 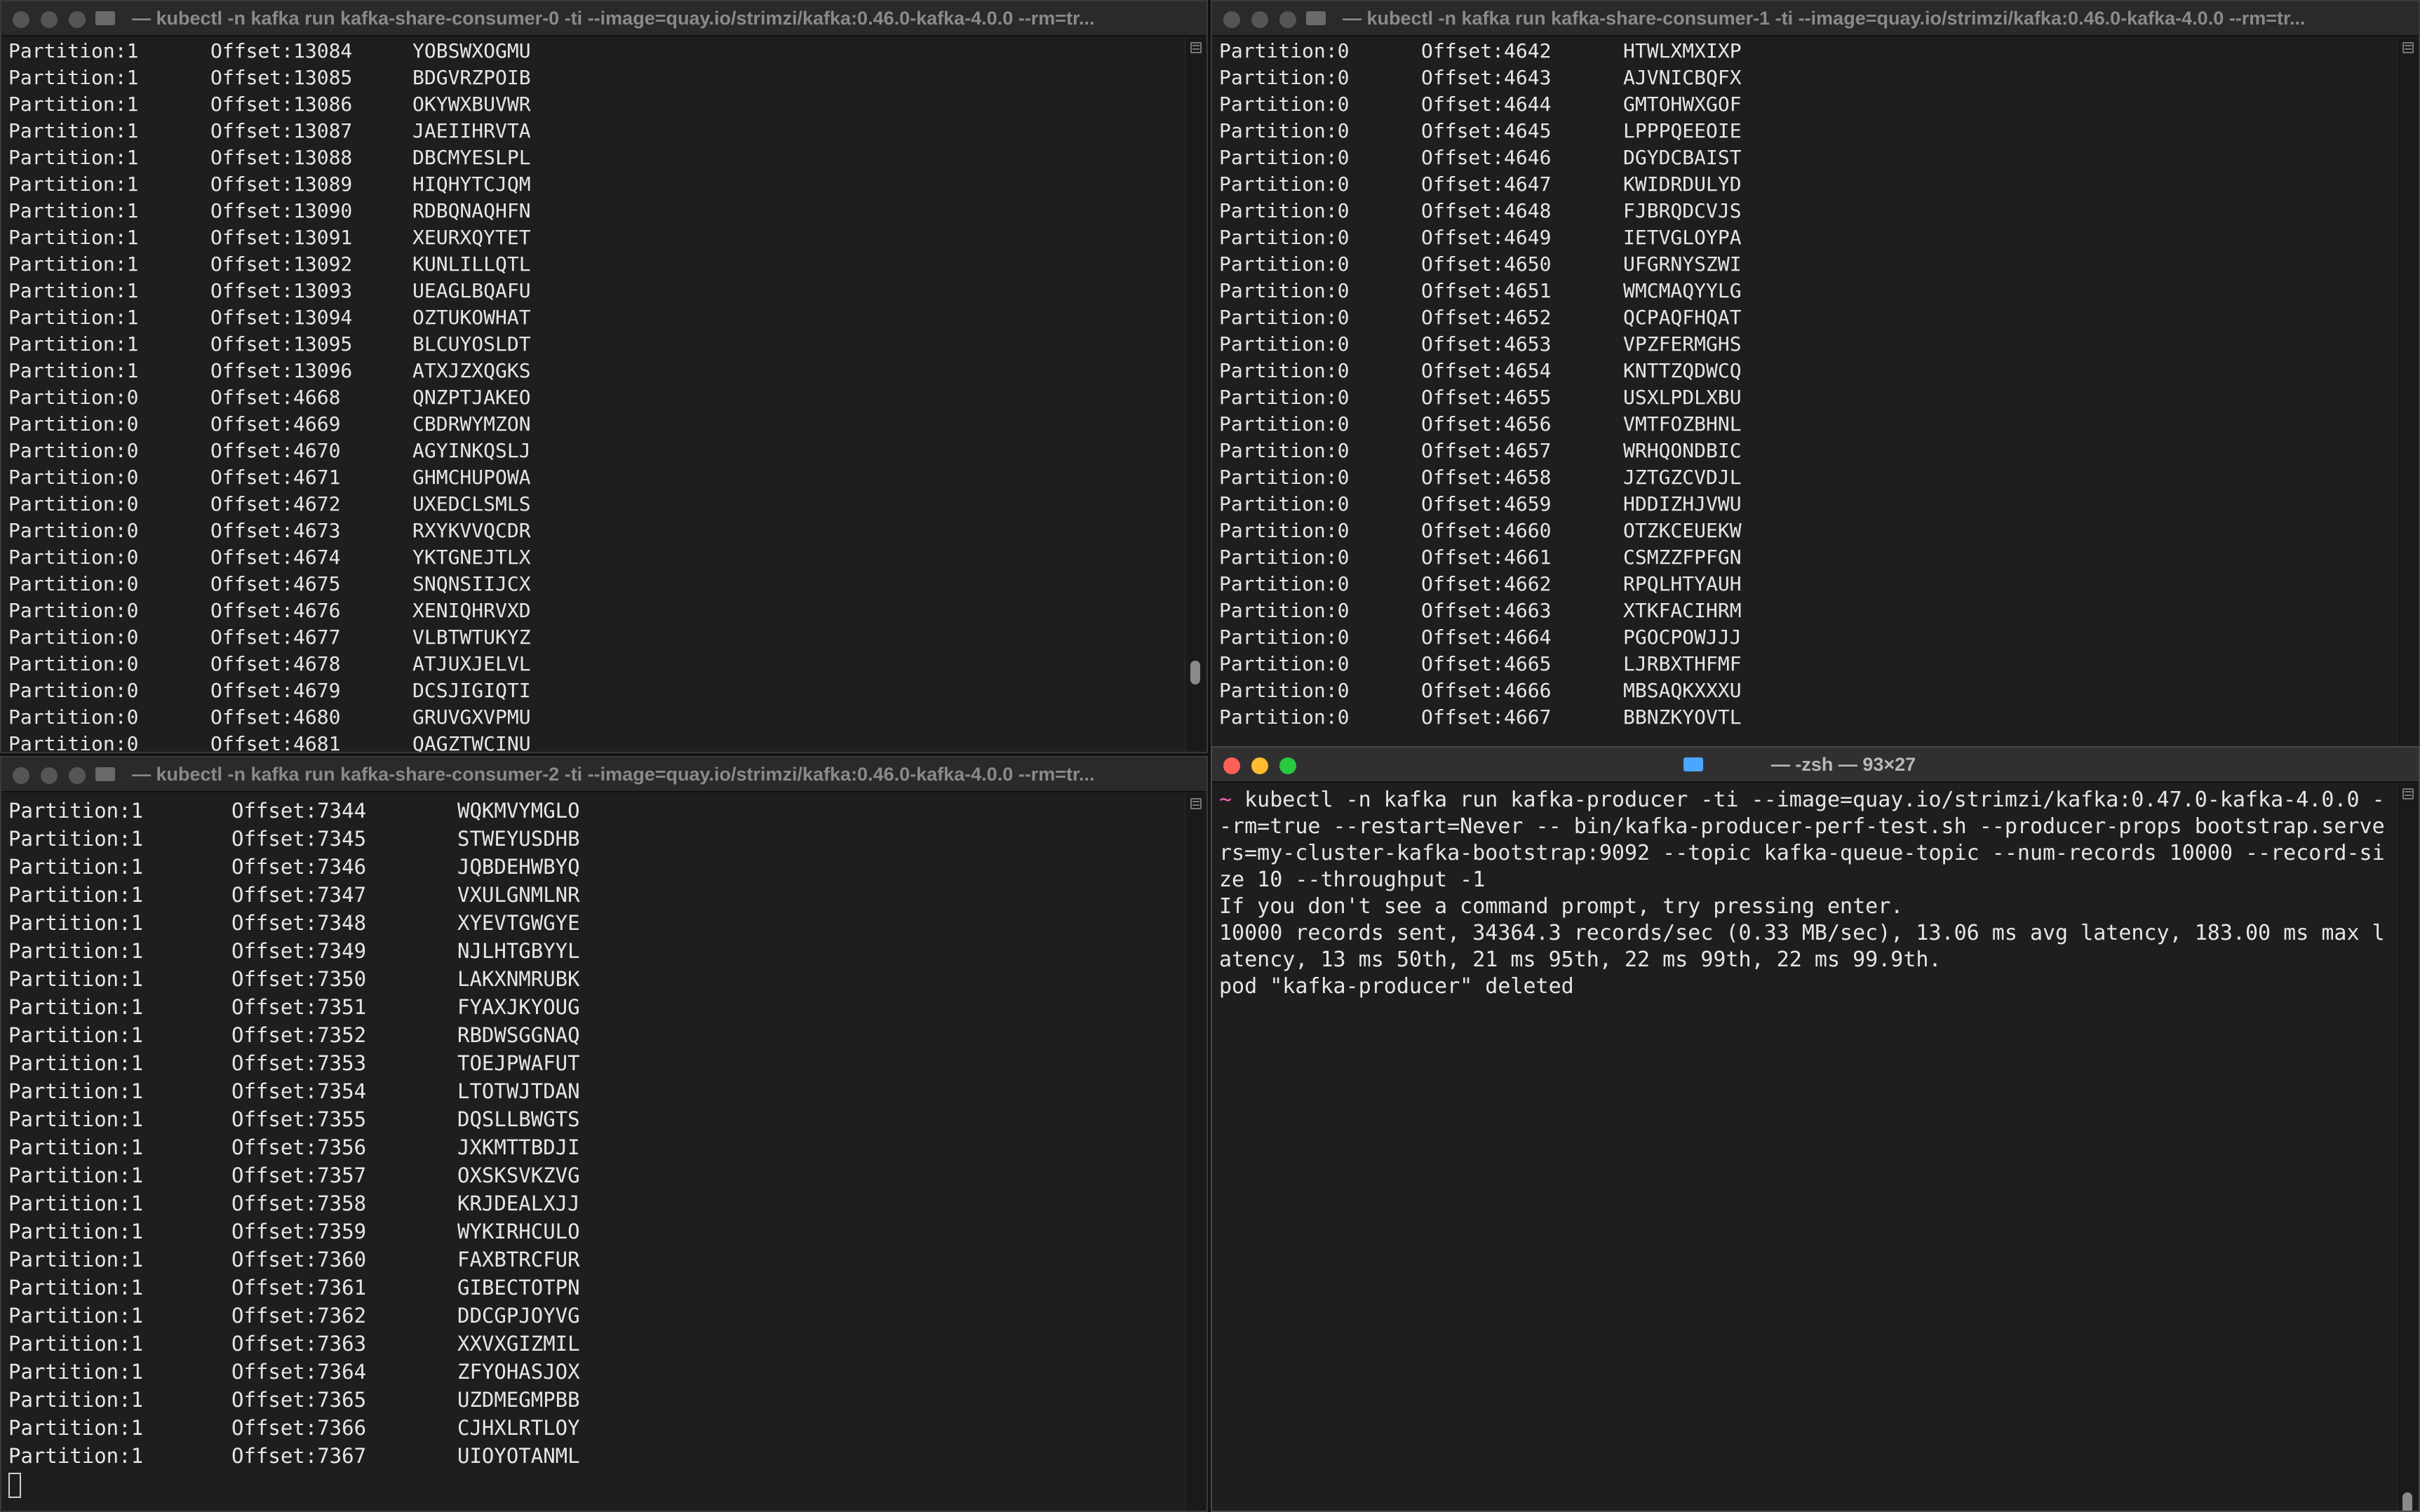 I want to click on output-row: Partition:1 Offset:7357 OXSKSVKZVG, so click(x=593, y=1175).